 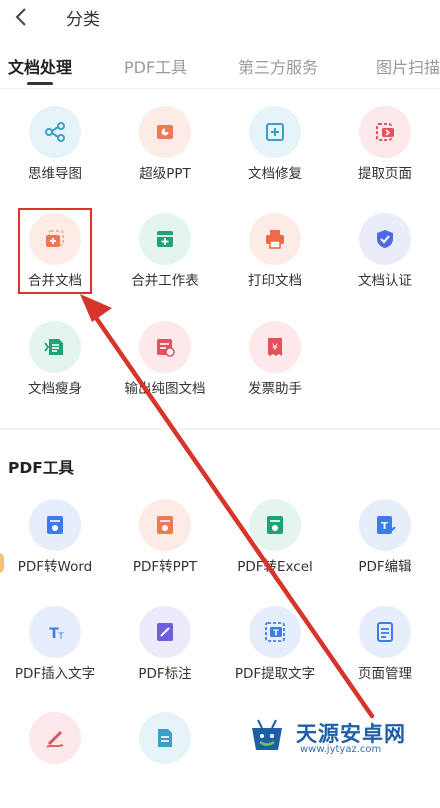 I want to click on tool-super-ppt: 超级PPT, so click(x=165, y=154).